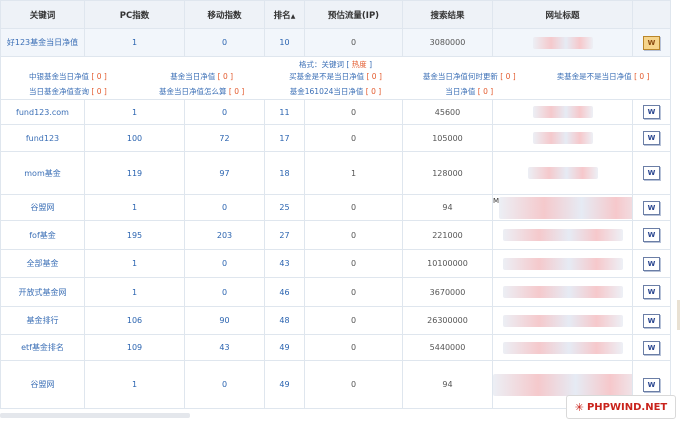 Image resolution: width=680 pixels, height=423 pixels. Describe the element at coordinates (293, 16) in the screenshot. I see `sort-ascending-icon: ▲` at that location.